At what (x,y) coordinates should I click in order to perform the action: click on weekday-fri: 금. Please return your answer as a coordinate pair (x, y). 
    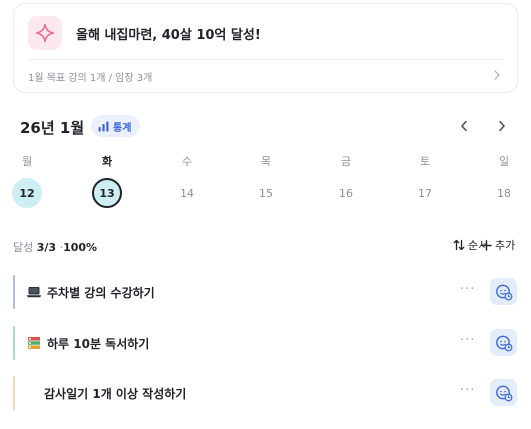
    Looking at the image, I should click on (346, 161).